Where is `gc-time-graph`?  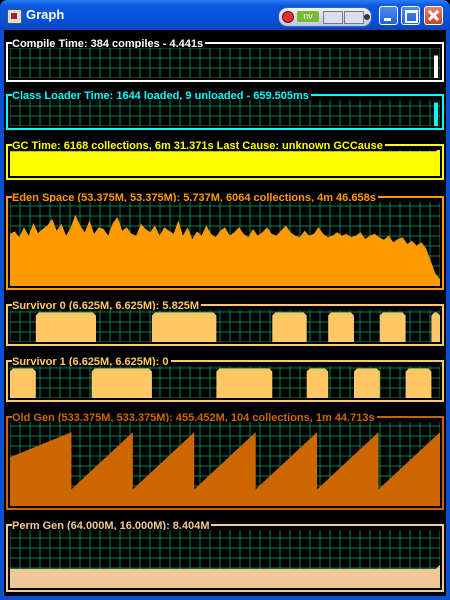 gc-time-graph is located at coordinates (225, 163).